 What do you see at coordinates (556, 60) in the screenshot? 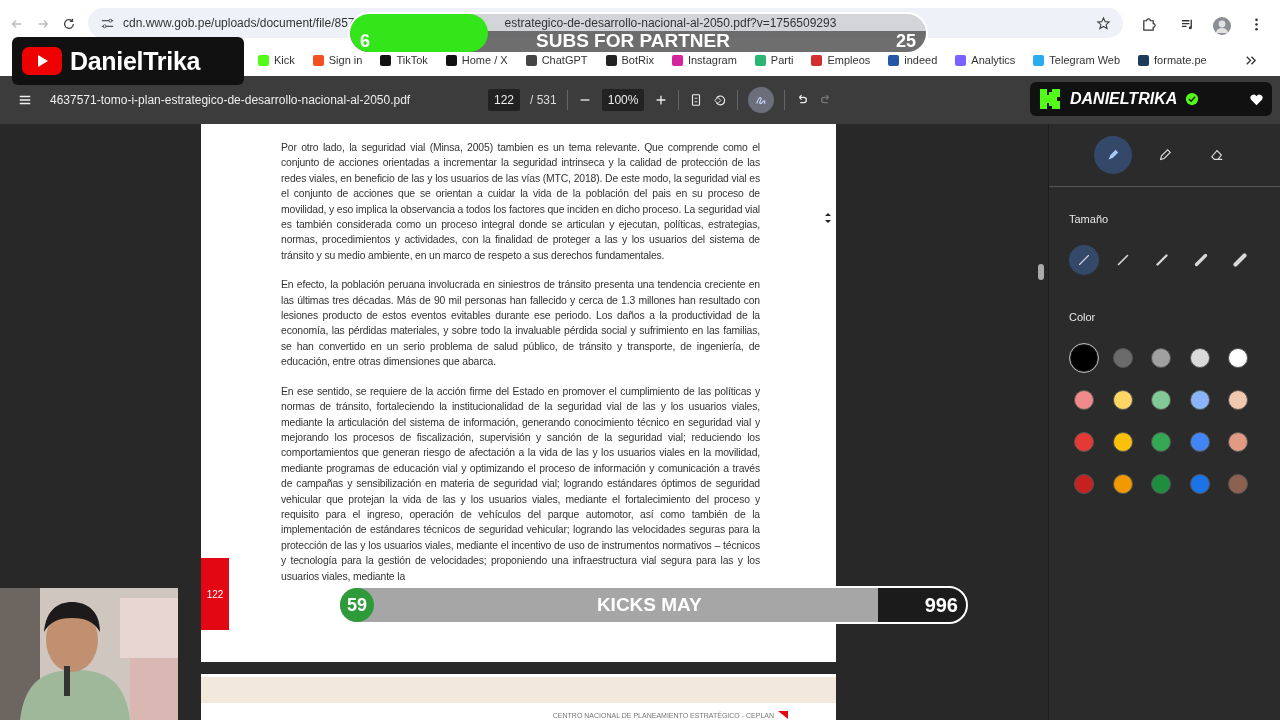
I see `bookmark: ChatGPT` at bounding box center [556, 60].